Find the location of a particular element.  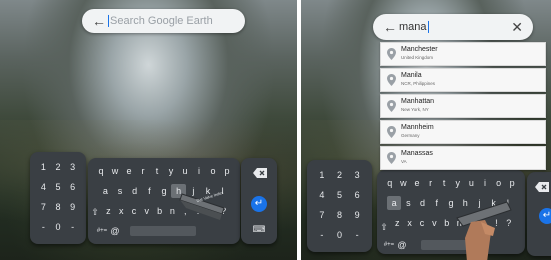

suggestion-subtitle: New York, NY is located at coordinates (415, 109).